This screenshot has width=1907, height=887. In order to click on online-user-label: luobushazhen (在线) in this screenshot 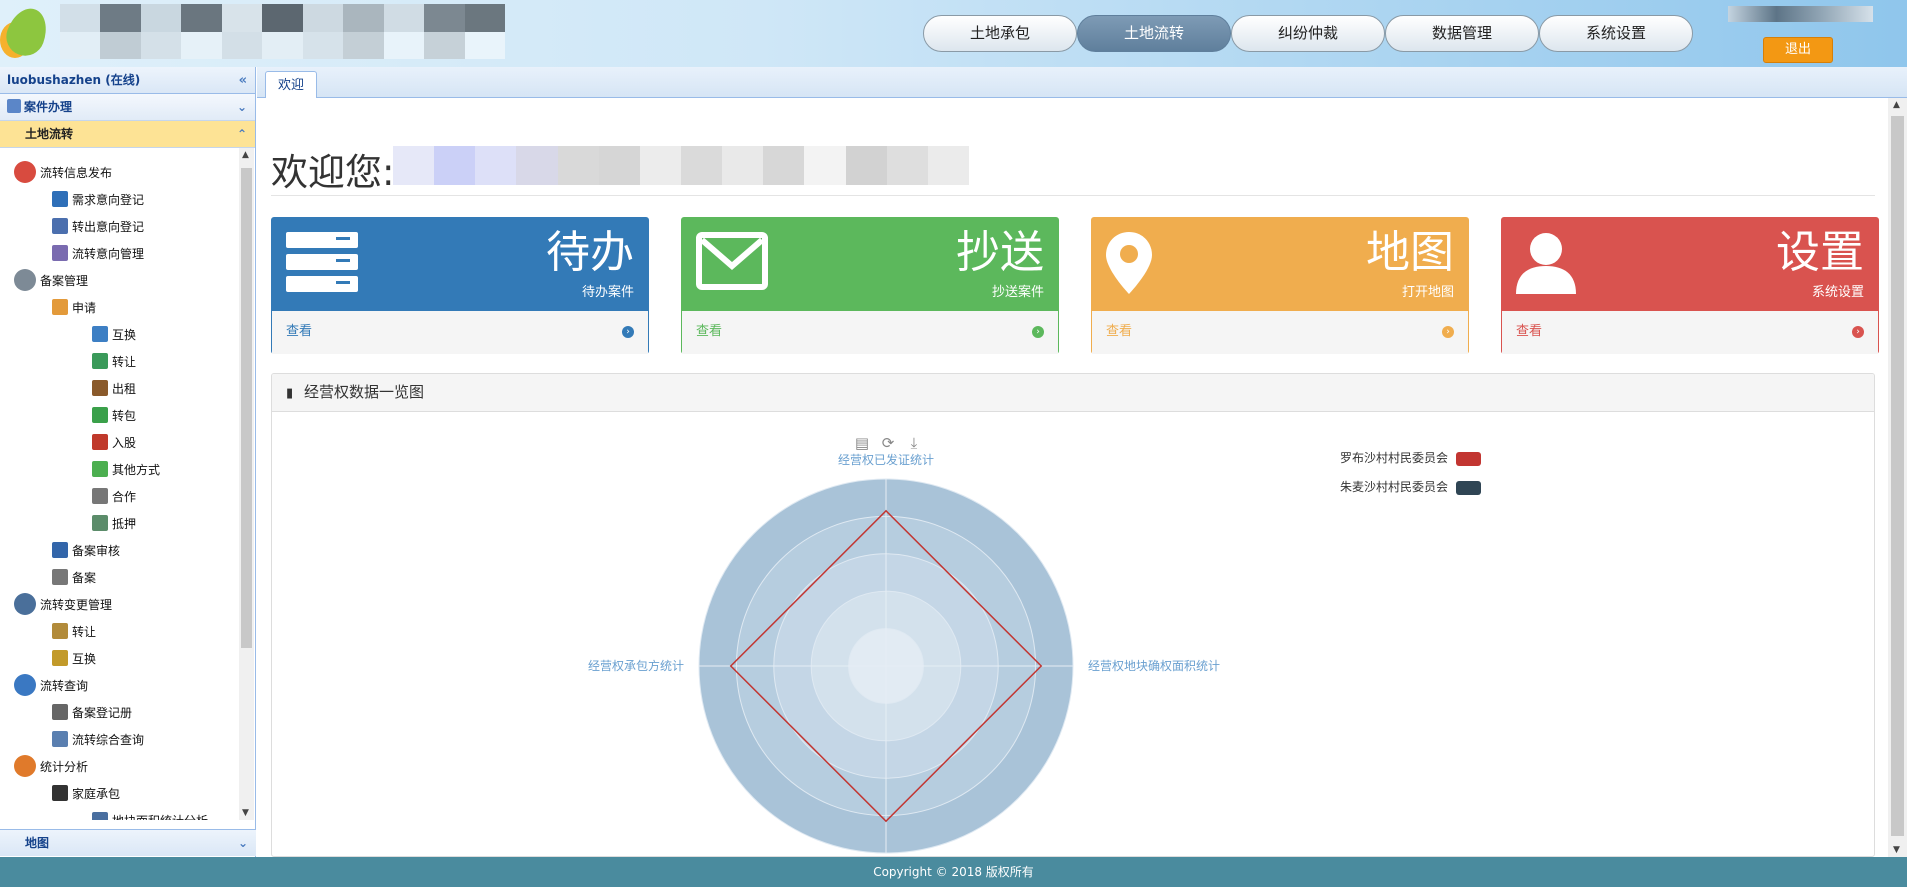, I will do `click(74, 80)`.